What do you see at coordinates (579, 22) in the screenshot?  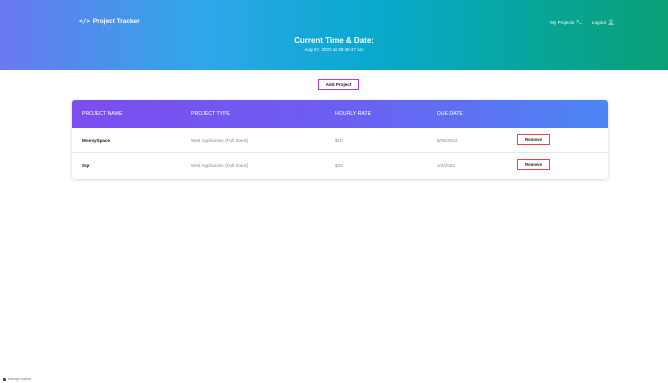 I see `terminal-icon: >_` at bounding box center [579, 22].